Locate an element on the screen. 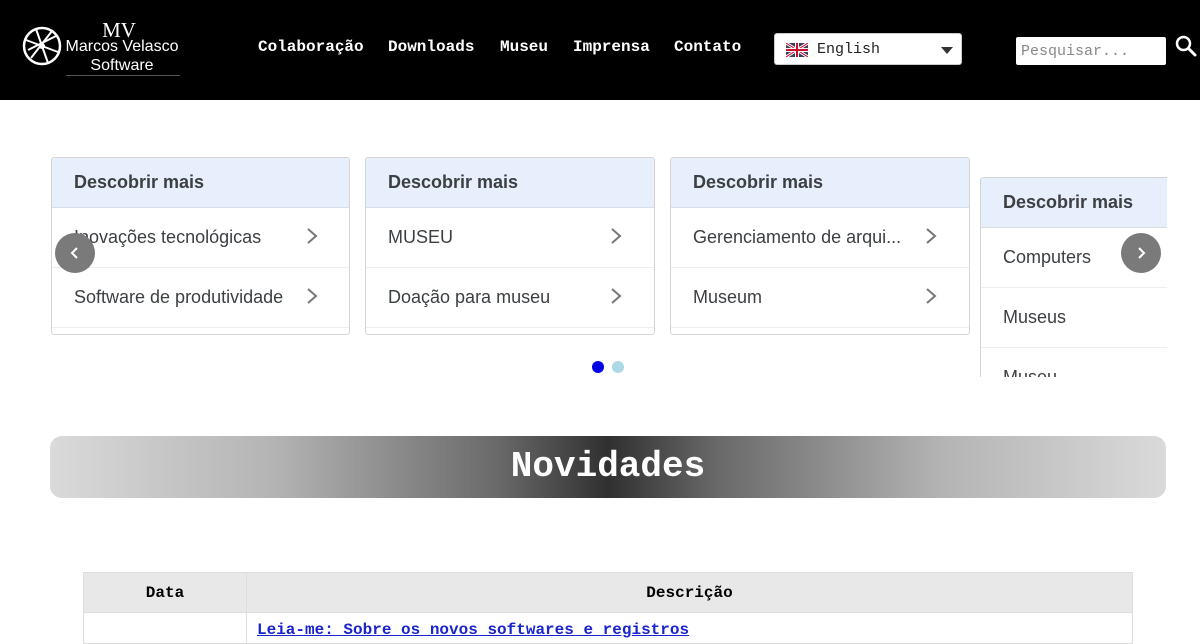 The width and height of the screenshot is (1200, 644). card-link: Software de produtividade is located at coordinates (200, 298).